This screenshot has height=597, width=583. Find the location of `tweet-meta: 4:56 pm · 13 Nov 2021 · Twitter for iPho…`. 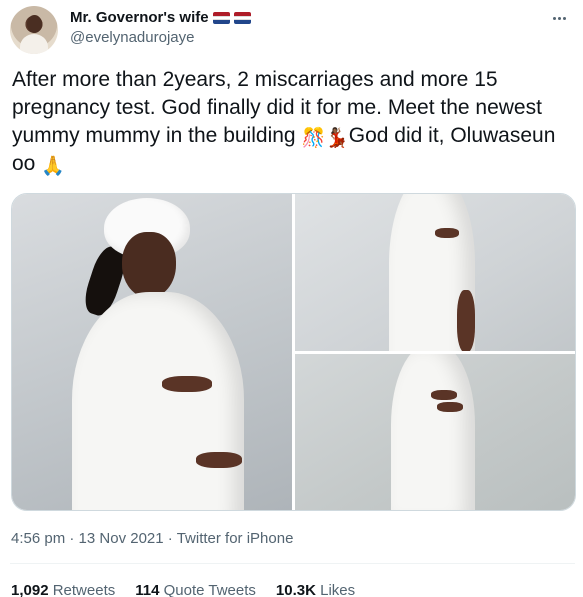

tweet-meta: 4:56 pm · 13 Nov 2021 · Twitter for iPho… is located at coordinates (152, 539).